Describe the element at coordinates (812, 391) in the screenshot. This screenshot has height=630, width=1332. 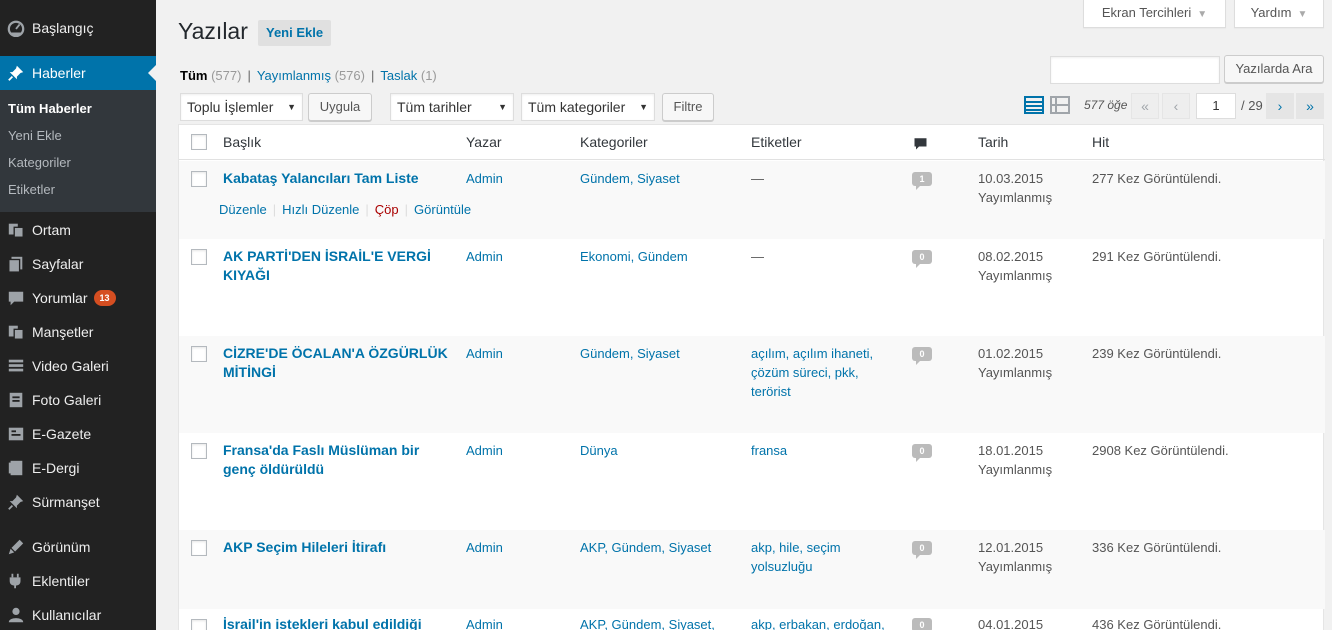
I see `post-tags-line3: terörist` at that location.